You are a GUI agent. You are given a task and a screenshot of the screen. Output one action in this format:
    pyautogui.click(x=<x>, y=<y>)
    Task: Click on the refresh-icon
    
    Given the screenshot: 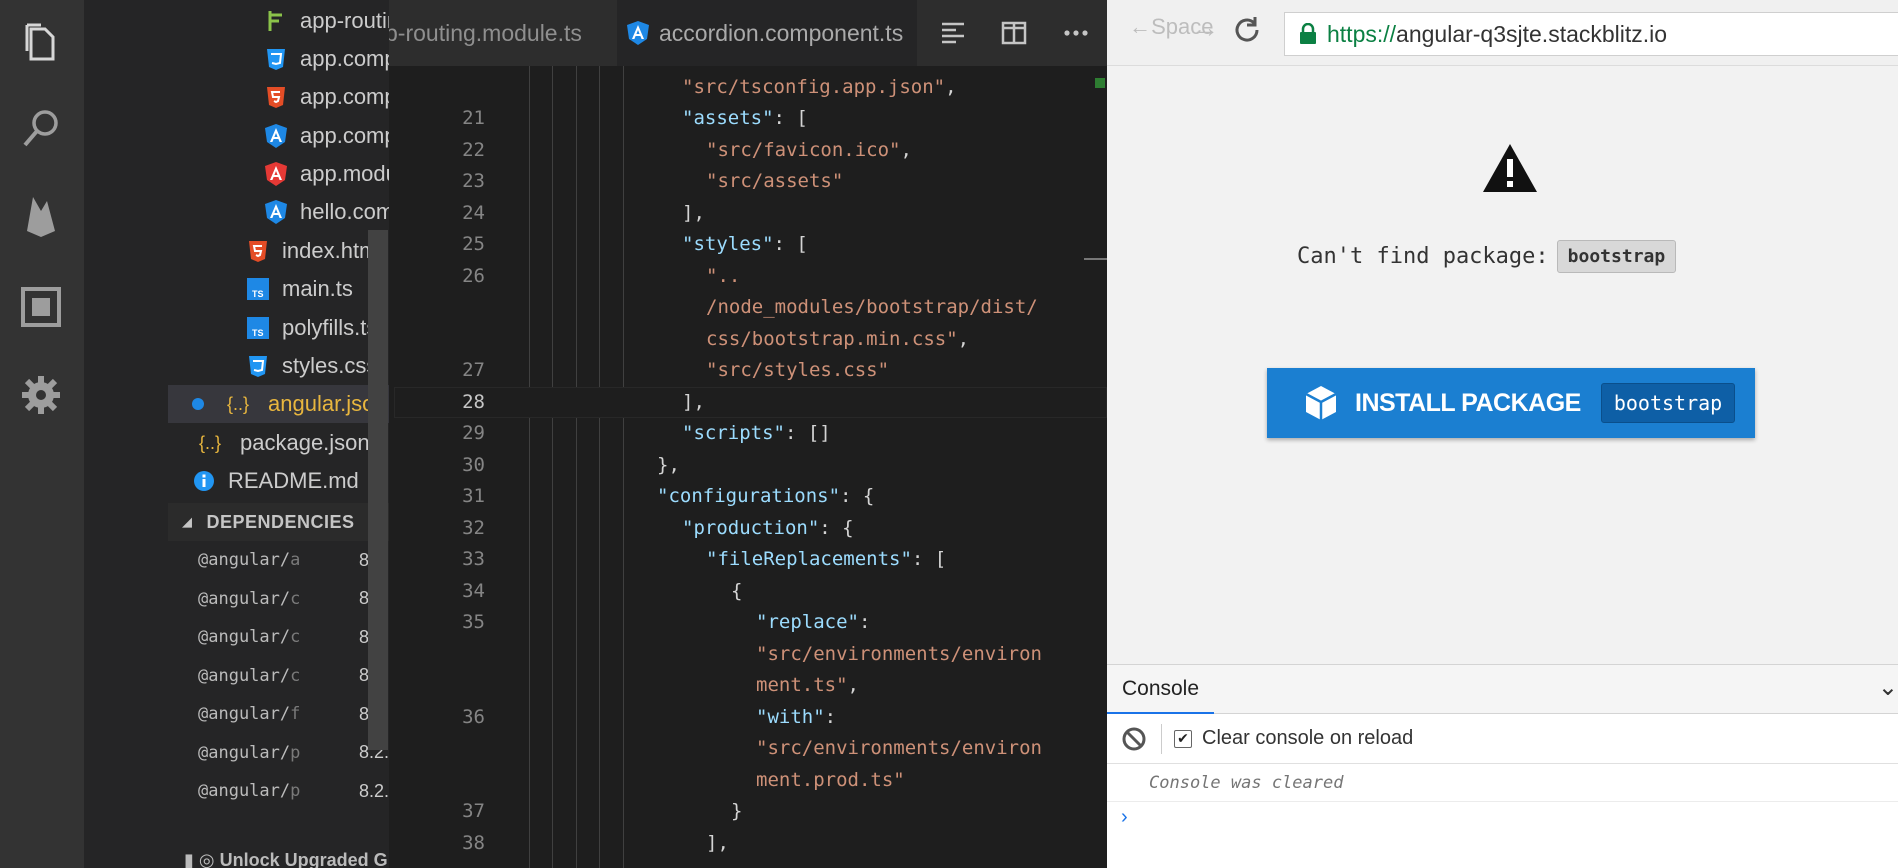 What is the action you would take?
    pyautogui.click(x=1247, y=32)
    